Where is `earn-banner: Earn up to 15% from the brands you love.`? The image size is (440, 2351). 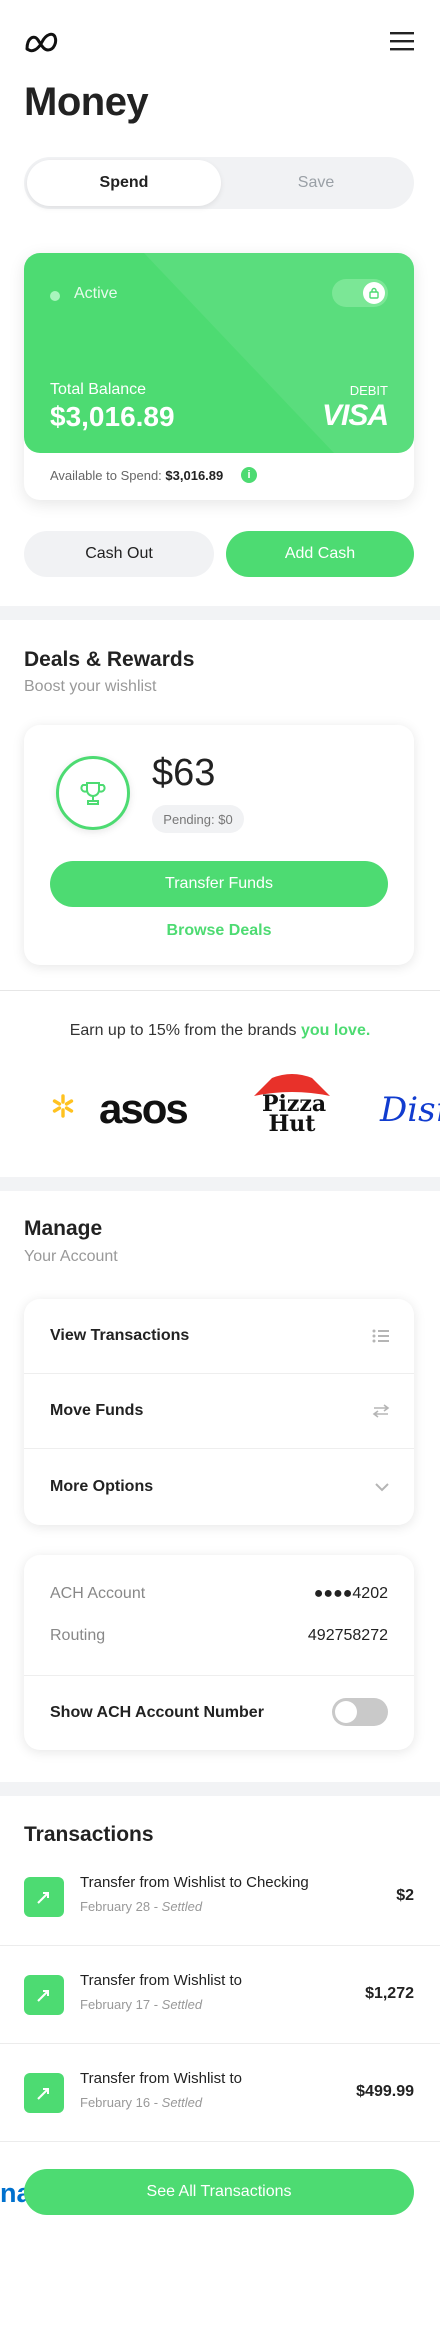 earn-banner: Earn up to 15% from the brands you love. is located at coordinates (220, 1031).